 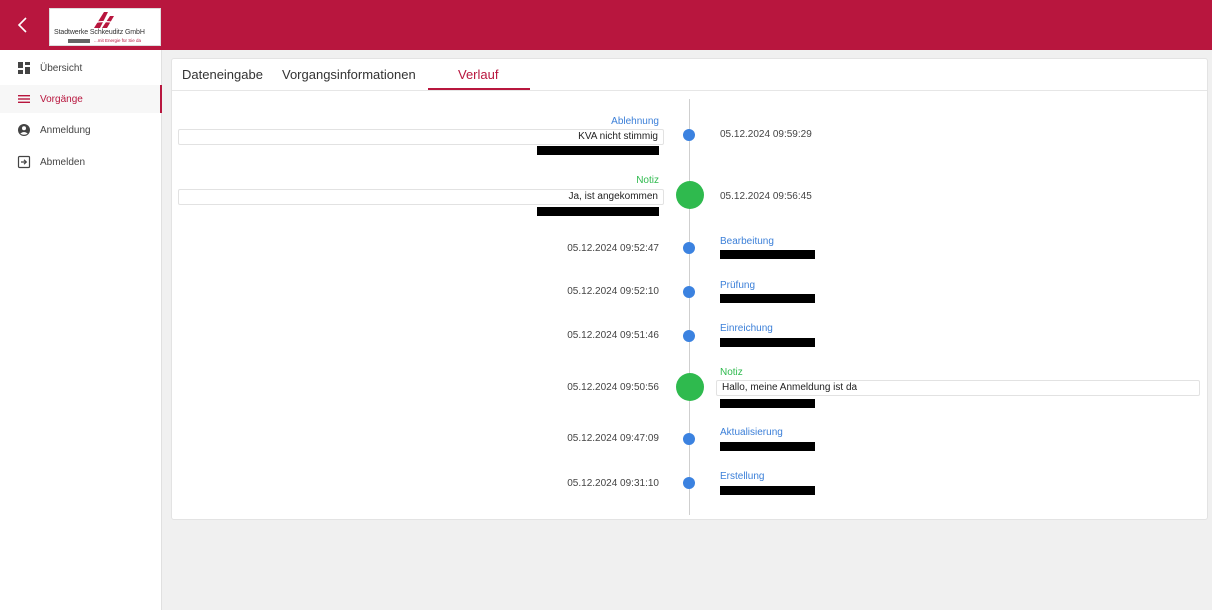 I want to click on timeline-event-type: Prüfung, so click(x=738, y=285).